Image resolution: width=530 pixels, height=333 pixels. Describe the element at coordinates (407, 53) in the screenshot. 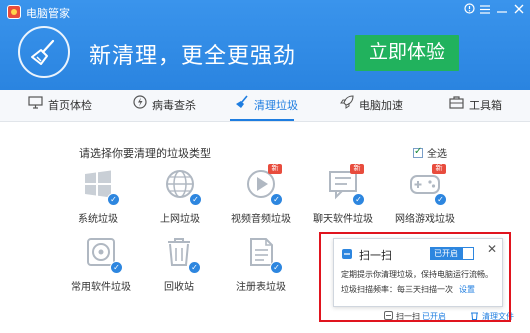

I see `try-now-button: 立即体验` at that location.